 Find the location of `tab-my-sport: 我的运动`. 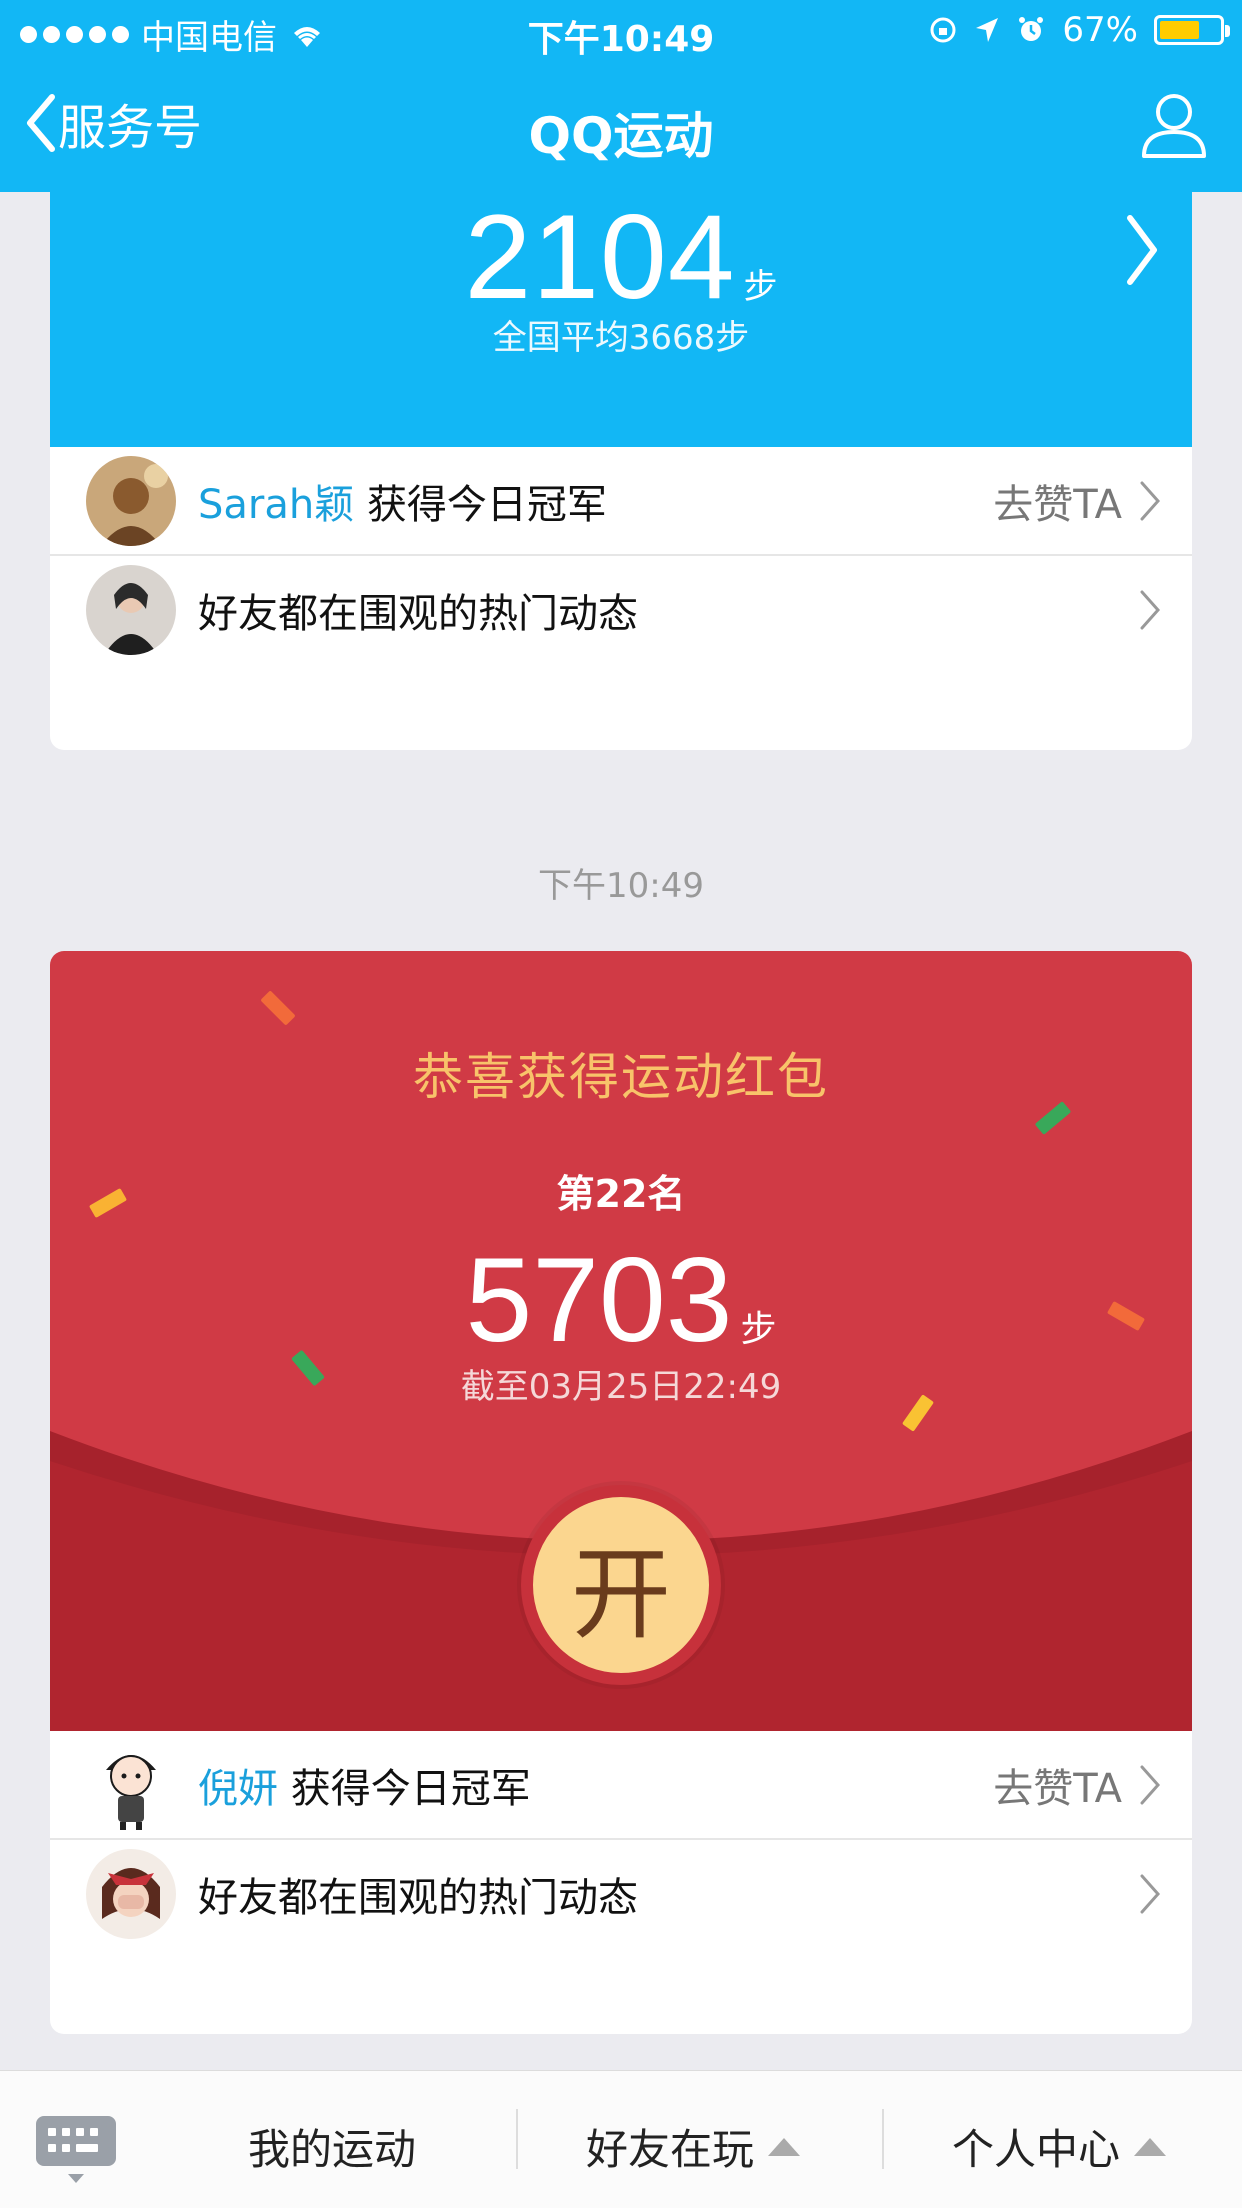

tab-my-sport: 我的运动 is located at coordinates (332, 2146).